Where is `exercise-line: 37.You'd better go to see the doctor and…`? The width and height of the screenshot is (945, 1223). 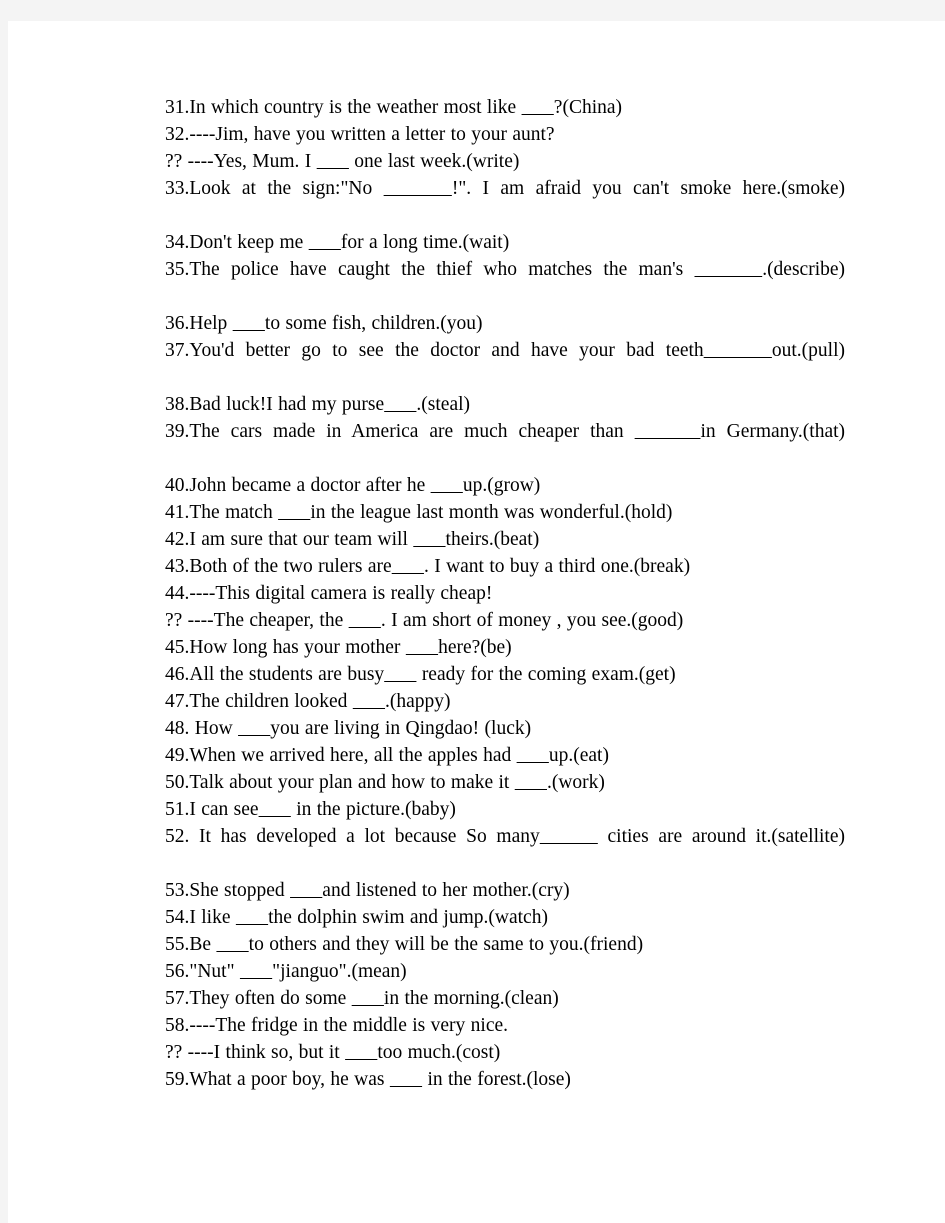
exercise-line: 37.You'd better go to see the doctor and… is located at coordinates (505, 350).